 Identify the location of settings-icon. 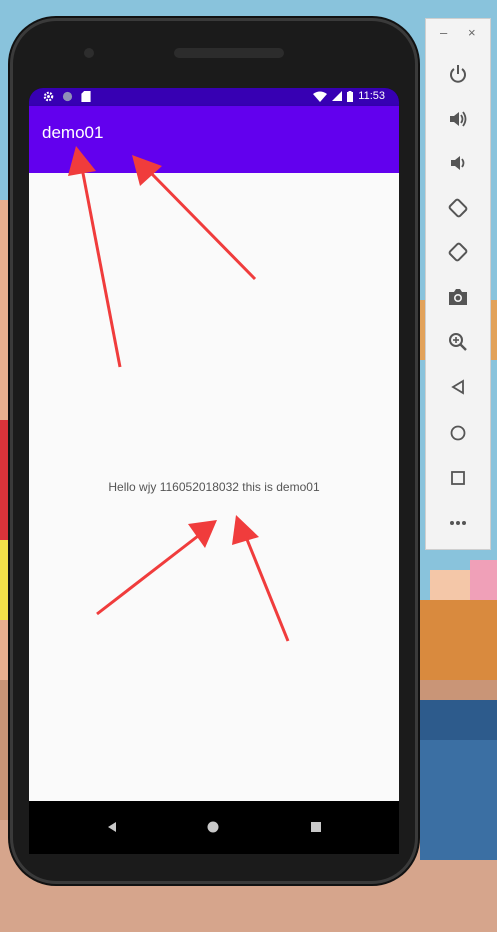
(48, 96).